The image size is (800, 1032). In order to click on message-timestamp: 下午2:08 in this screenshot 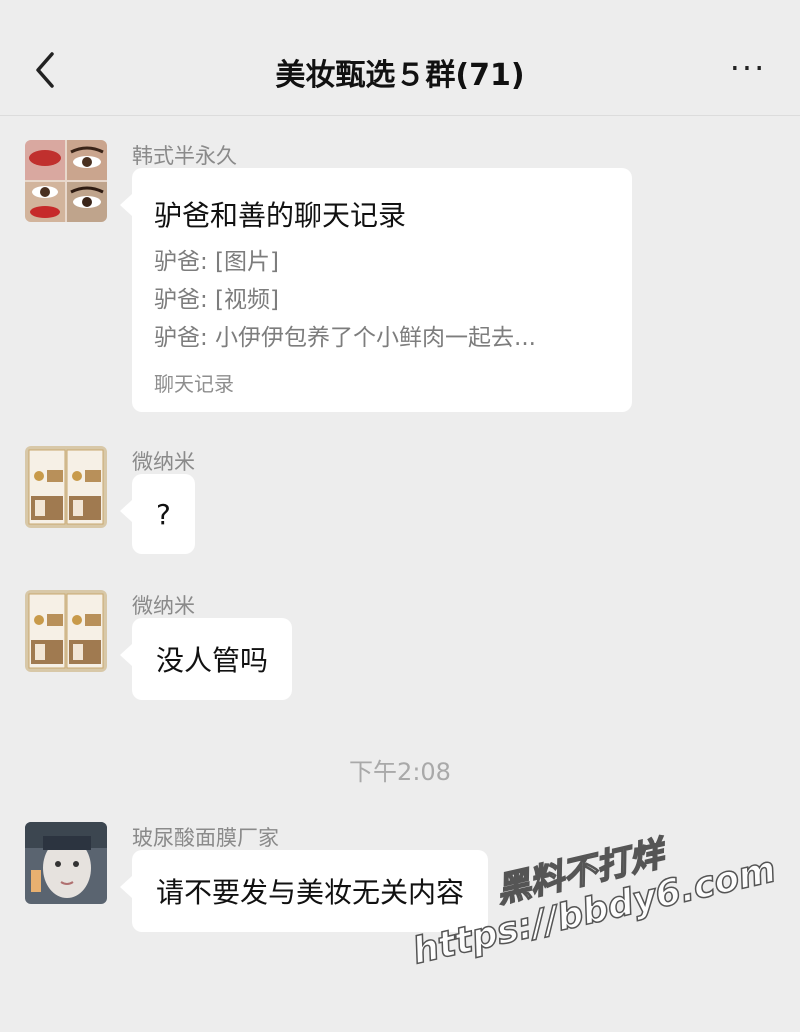, I will do `click(400, 772)`.